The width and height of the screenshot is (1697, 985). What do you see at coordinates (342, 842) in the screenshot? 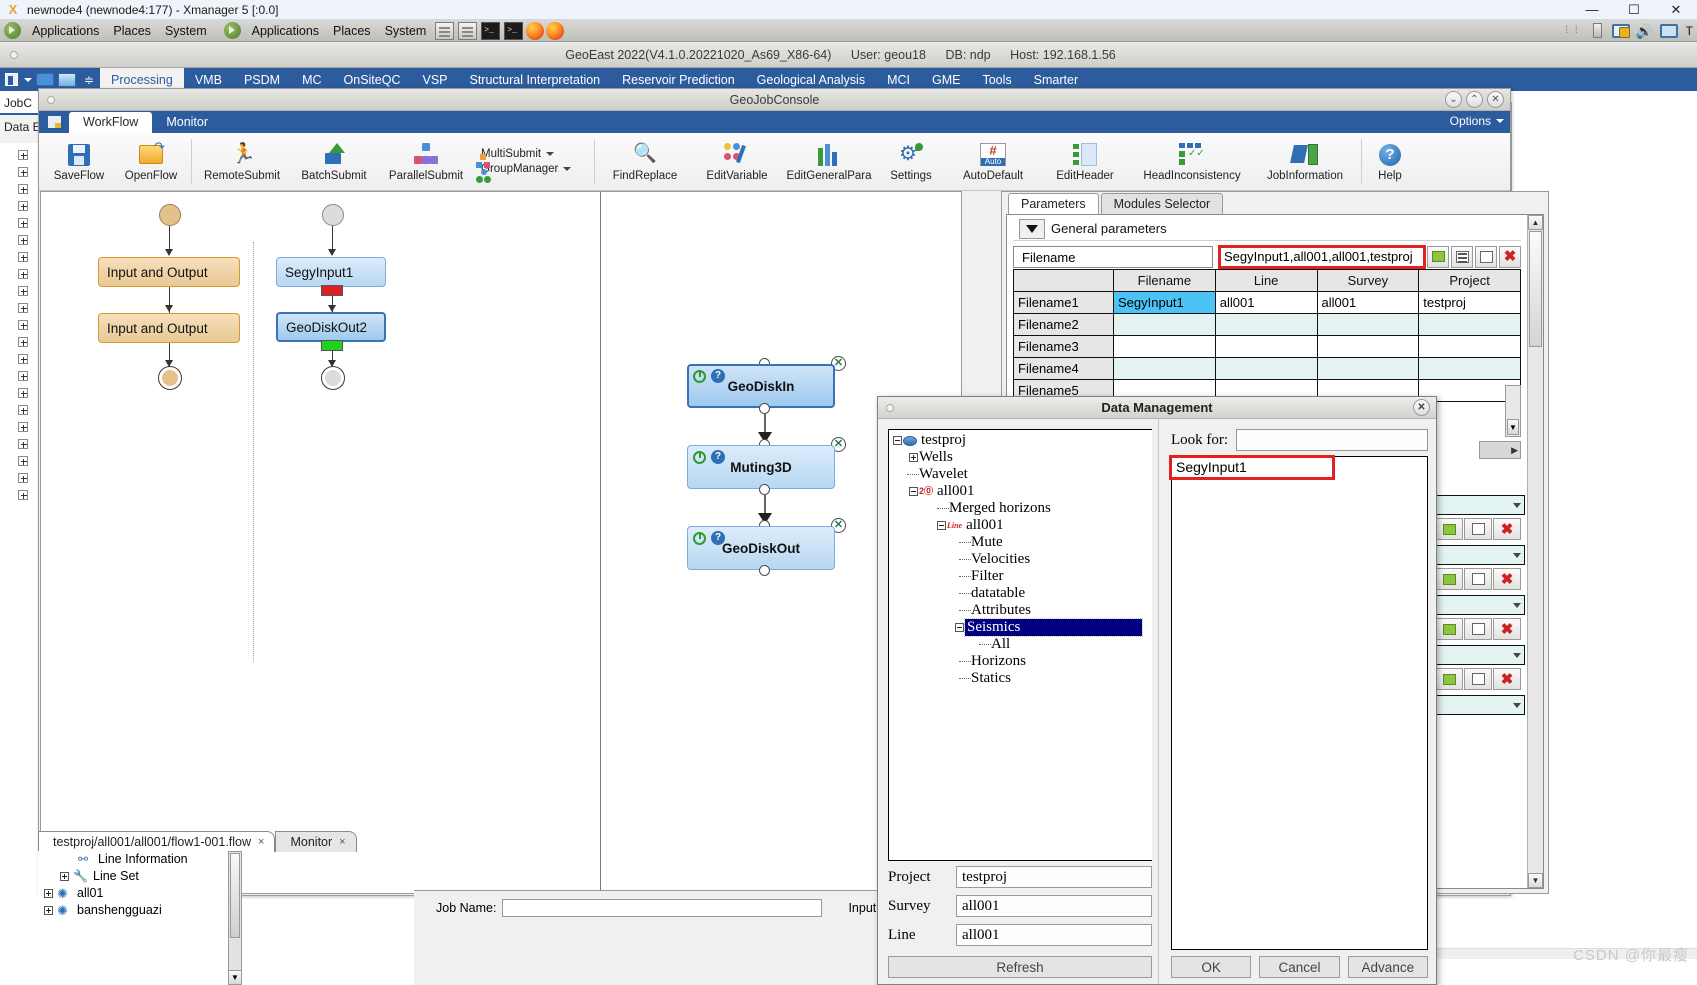
I see `close-icon: ×` at bounding box center [342, 842].